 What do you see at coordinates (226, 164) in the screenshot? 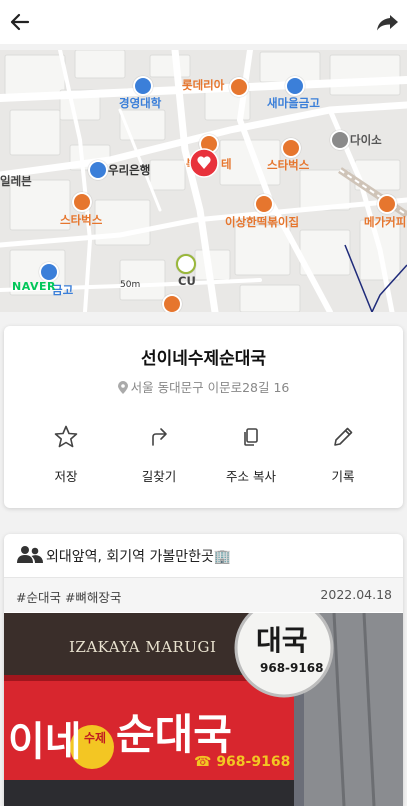
I see `poi-label: 테` at bounding box center [226, 164].